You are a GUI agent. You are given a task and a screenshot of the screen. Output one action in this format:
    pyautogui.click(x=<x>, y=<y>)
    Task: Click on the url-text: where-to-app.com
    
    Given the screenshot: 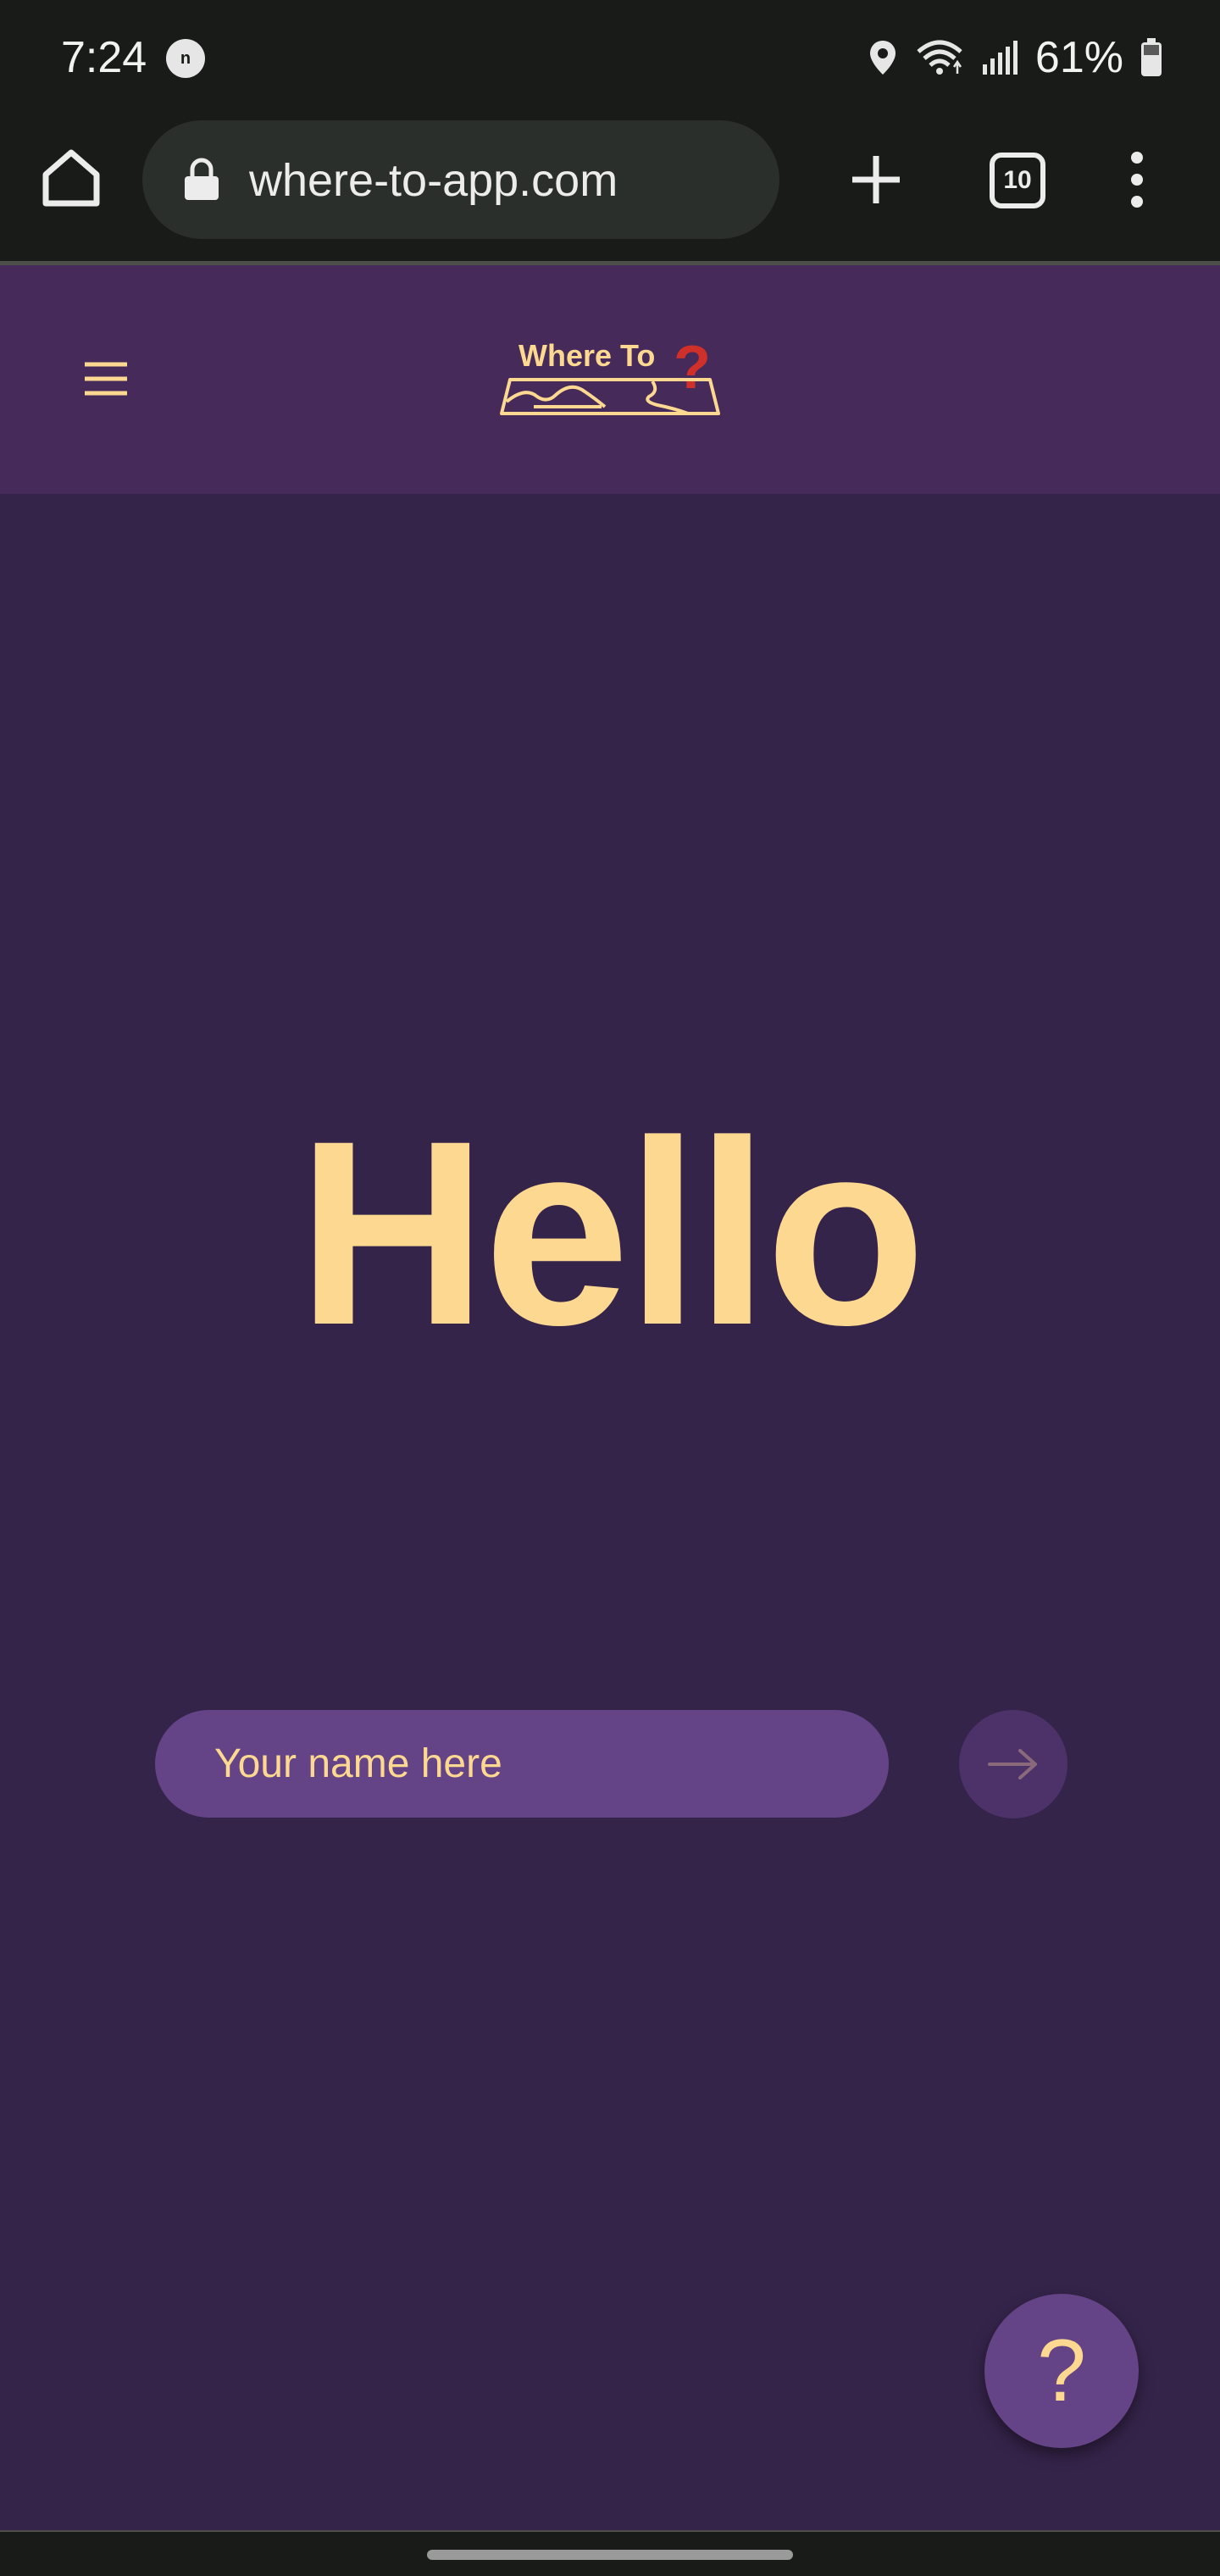 What is the action you would take?
    pyautogui.click(x=433, y=180)
    